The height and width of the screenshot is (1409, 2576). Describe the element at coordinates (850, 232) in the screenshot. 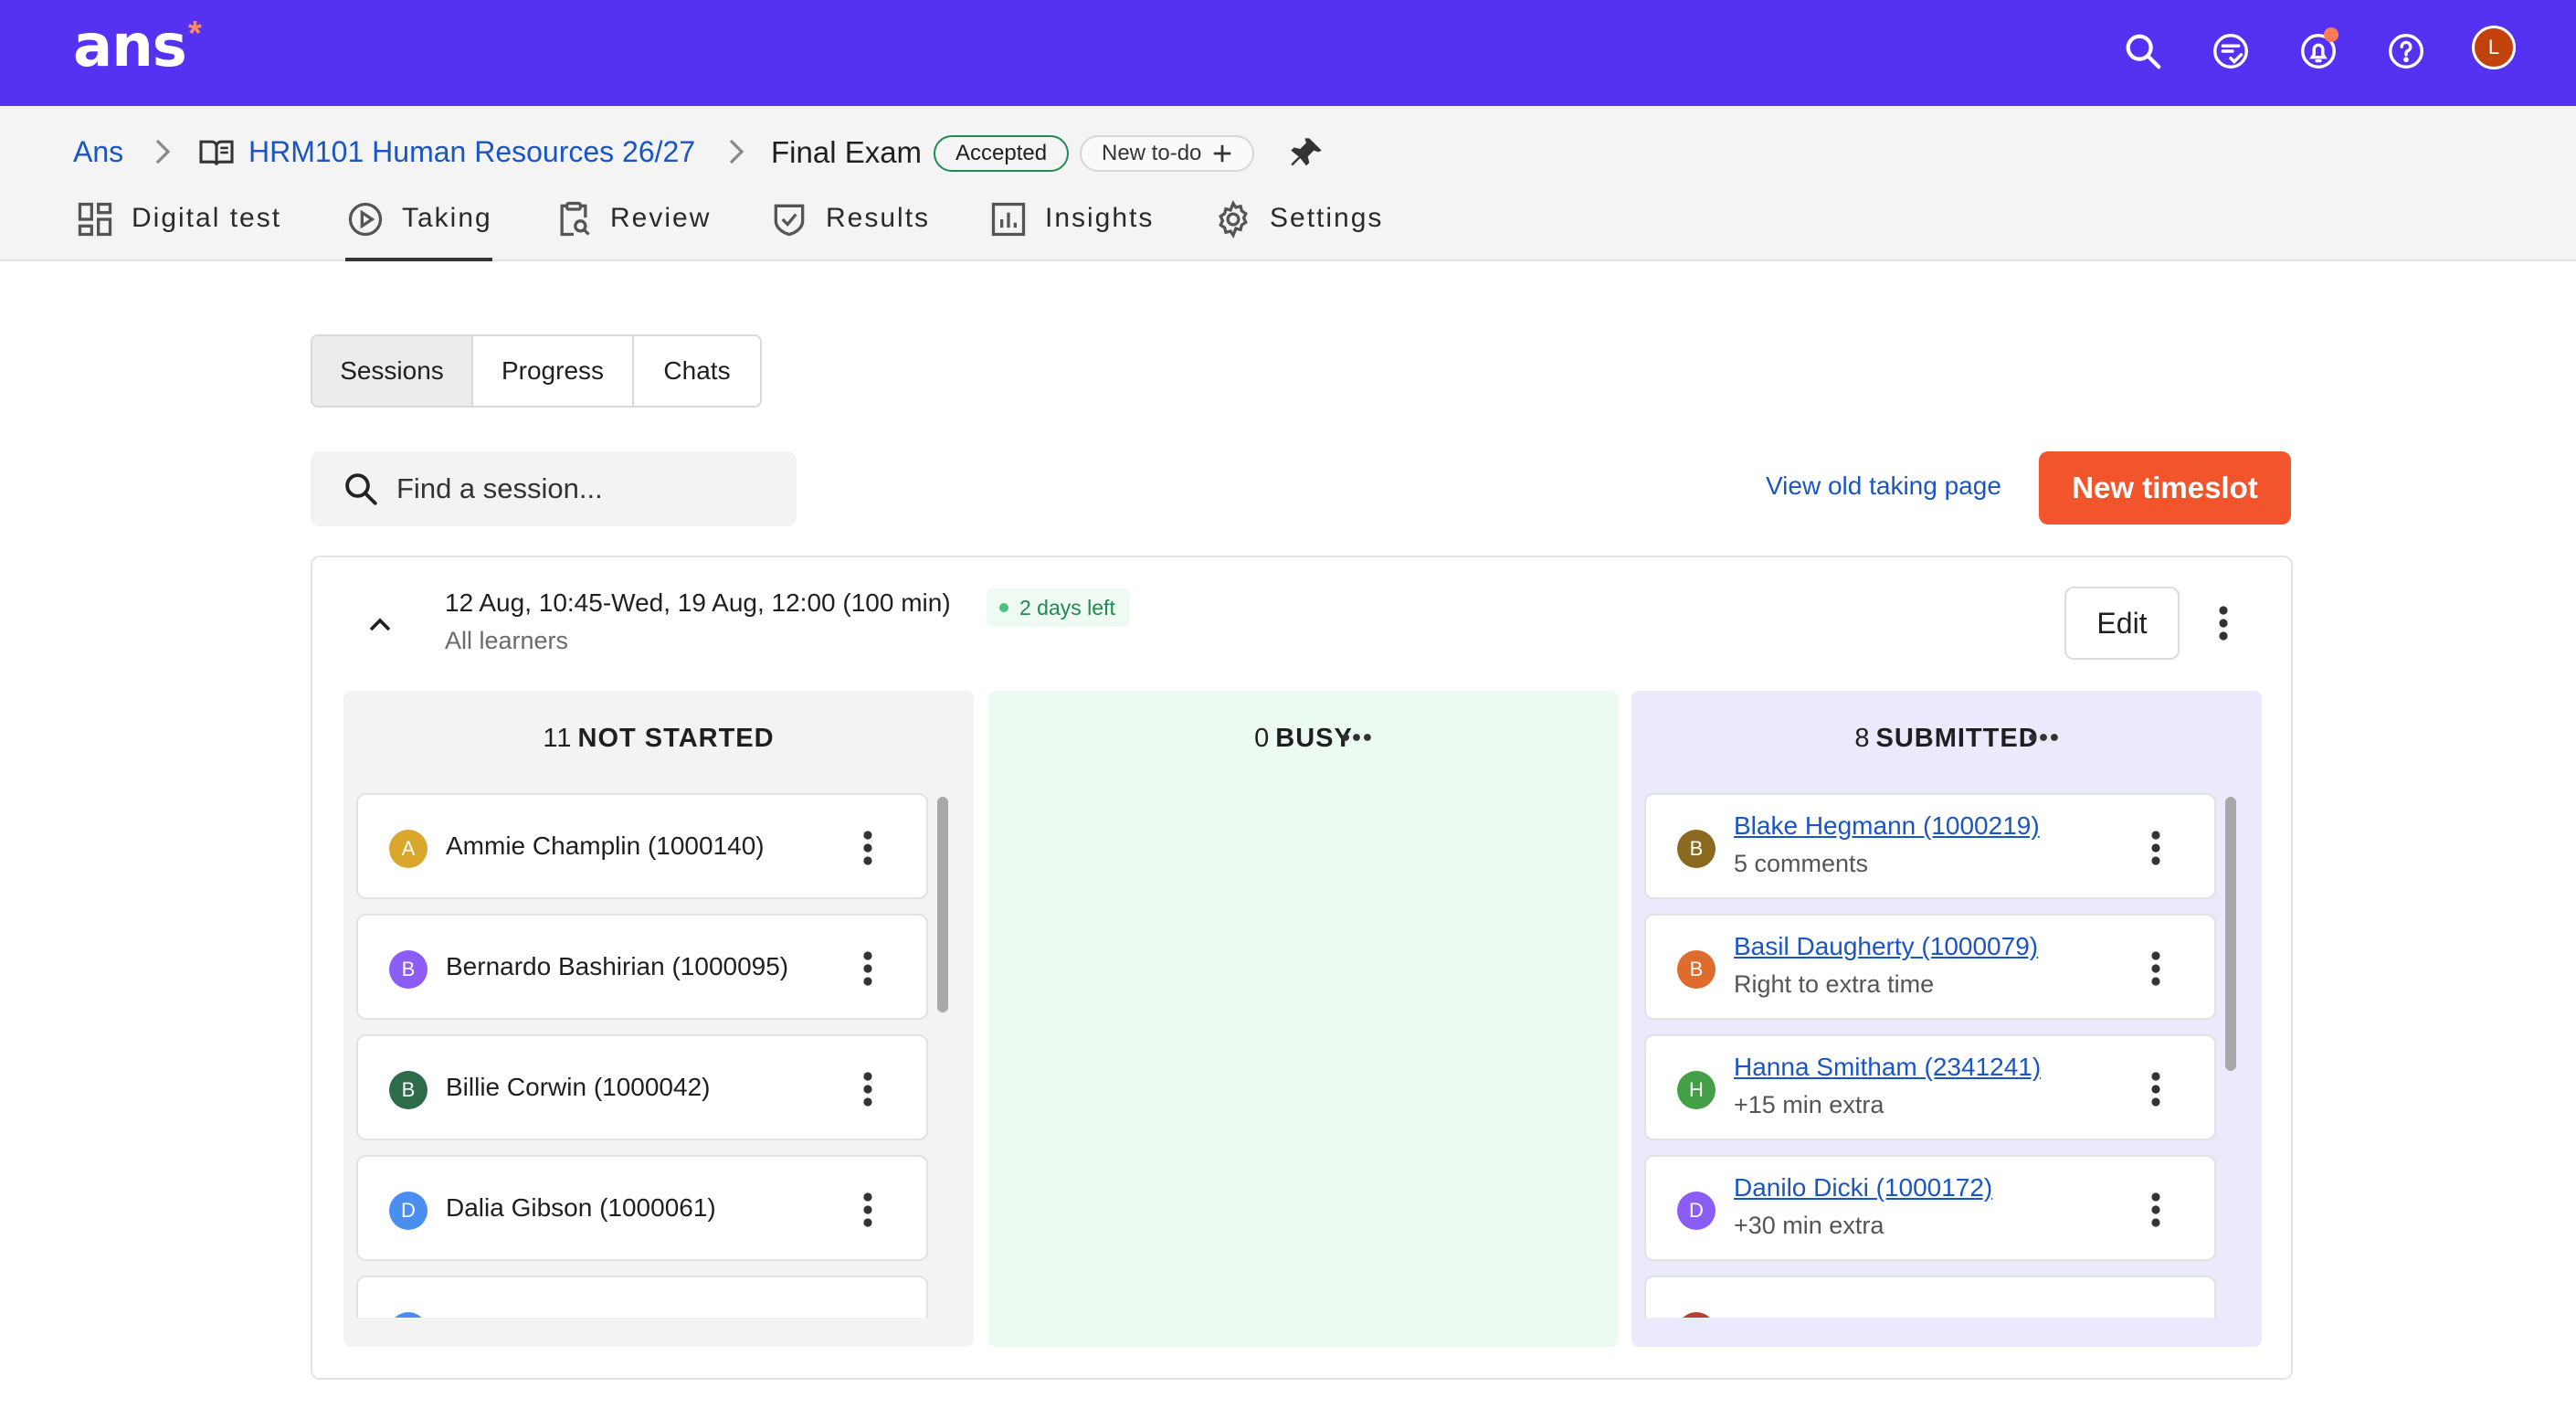

I see `tab-results: Results` at that location.